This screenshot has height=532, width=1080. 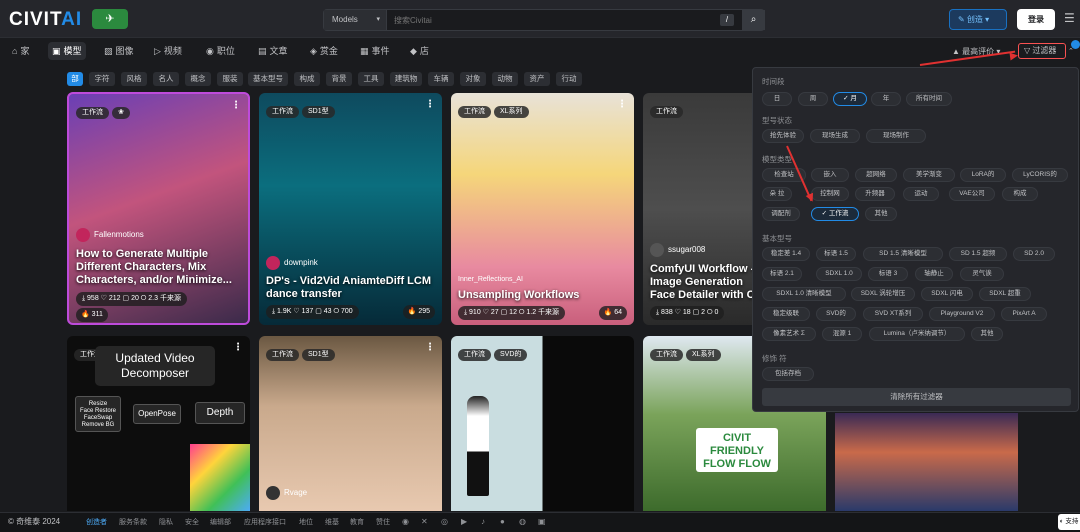 What do you see at coordinates (1042, 51) in the screenshot?
I see `filter-button: ▽ 过滤器` at bounding box center [1042, 51].